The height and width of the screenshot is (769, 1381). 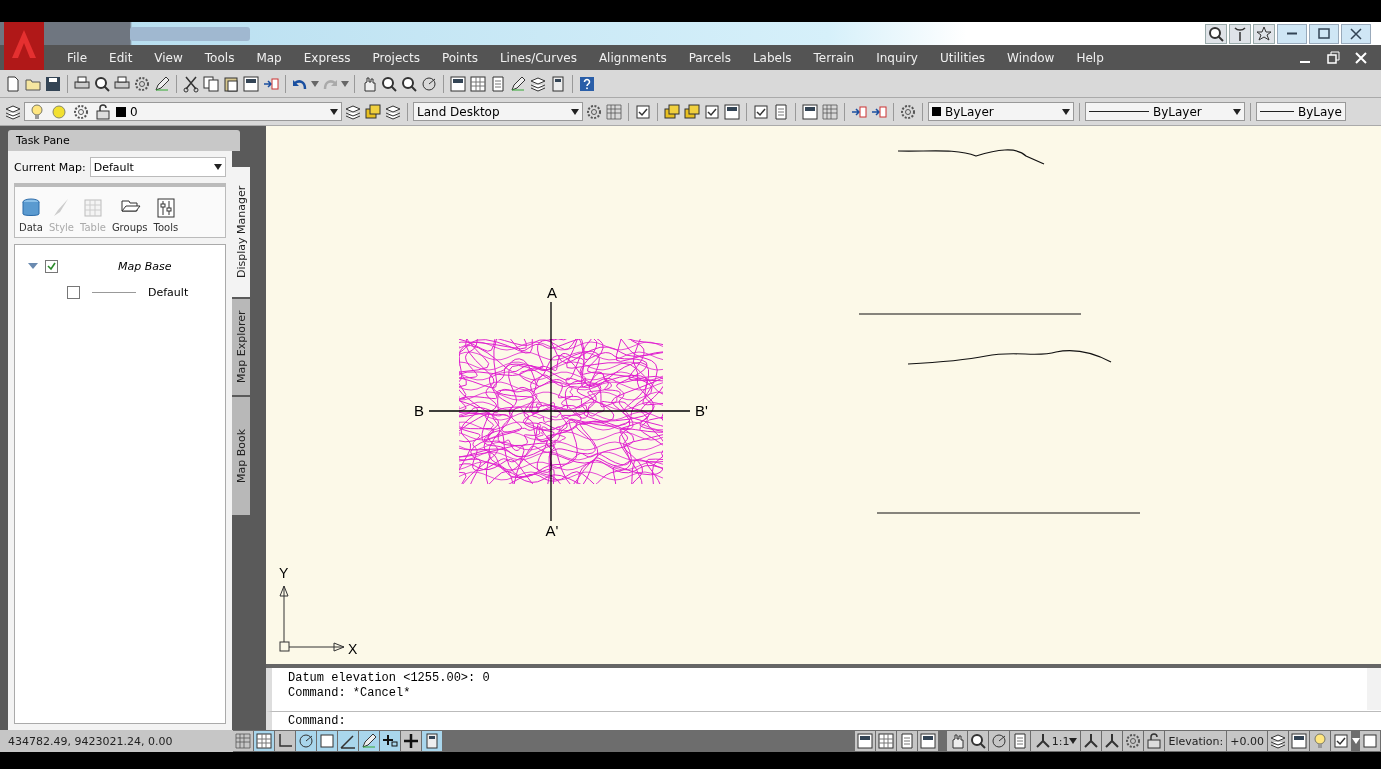 What do you see at coordinates (157, 167) in the screenshot?
I see `current-map-dropdown: Default` at bounding box center [157, 167].